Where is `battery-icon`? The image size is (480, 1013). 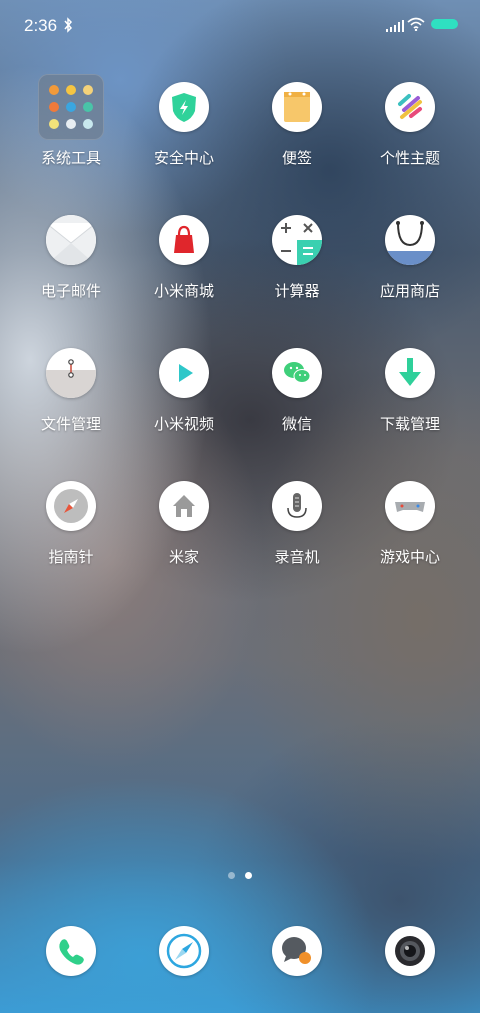
battery-icon is located at coordinates (444, 24).